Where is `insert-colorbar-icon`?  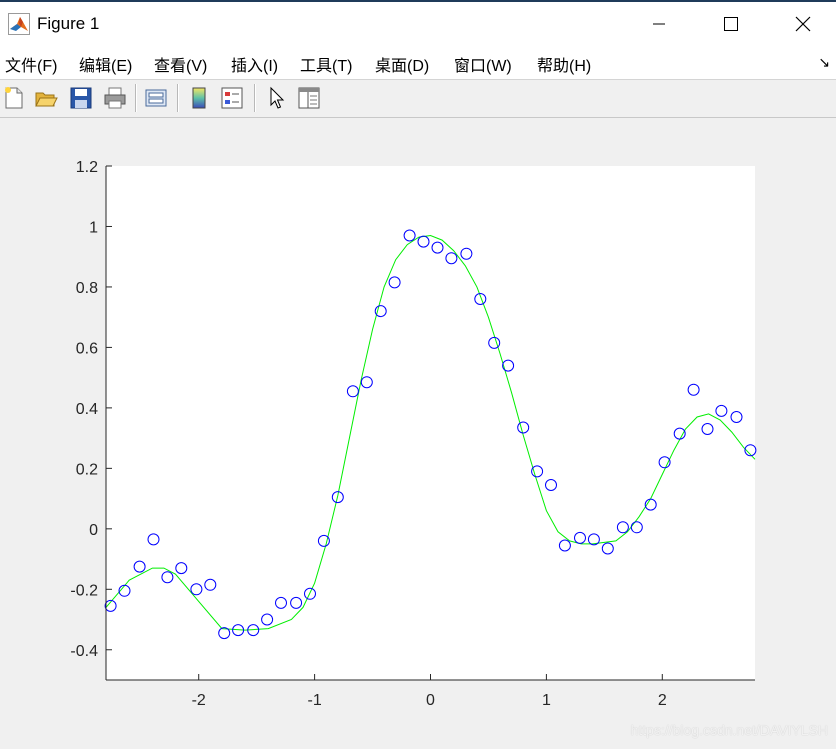 insert-colorbar-icon is located at coordinates (199, 98).